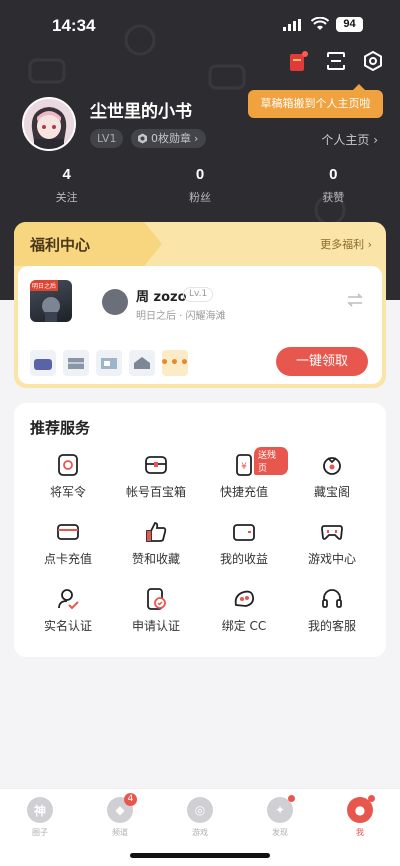 The width and height of the screenshot is (400, 866). I want to click on service-label: 藏宝阁, so click(331, 492).